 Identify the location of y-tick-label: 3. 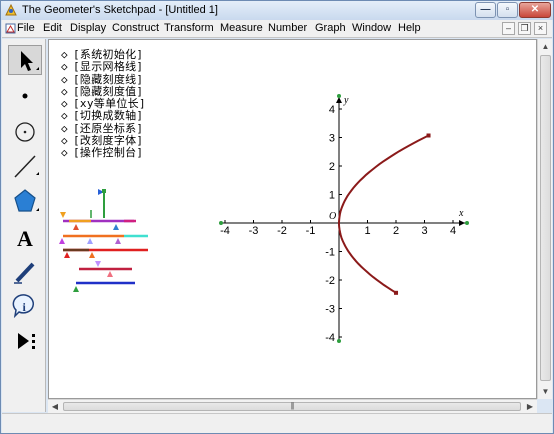
(332, 139).